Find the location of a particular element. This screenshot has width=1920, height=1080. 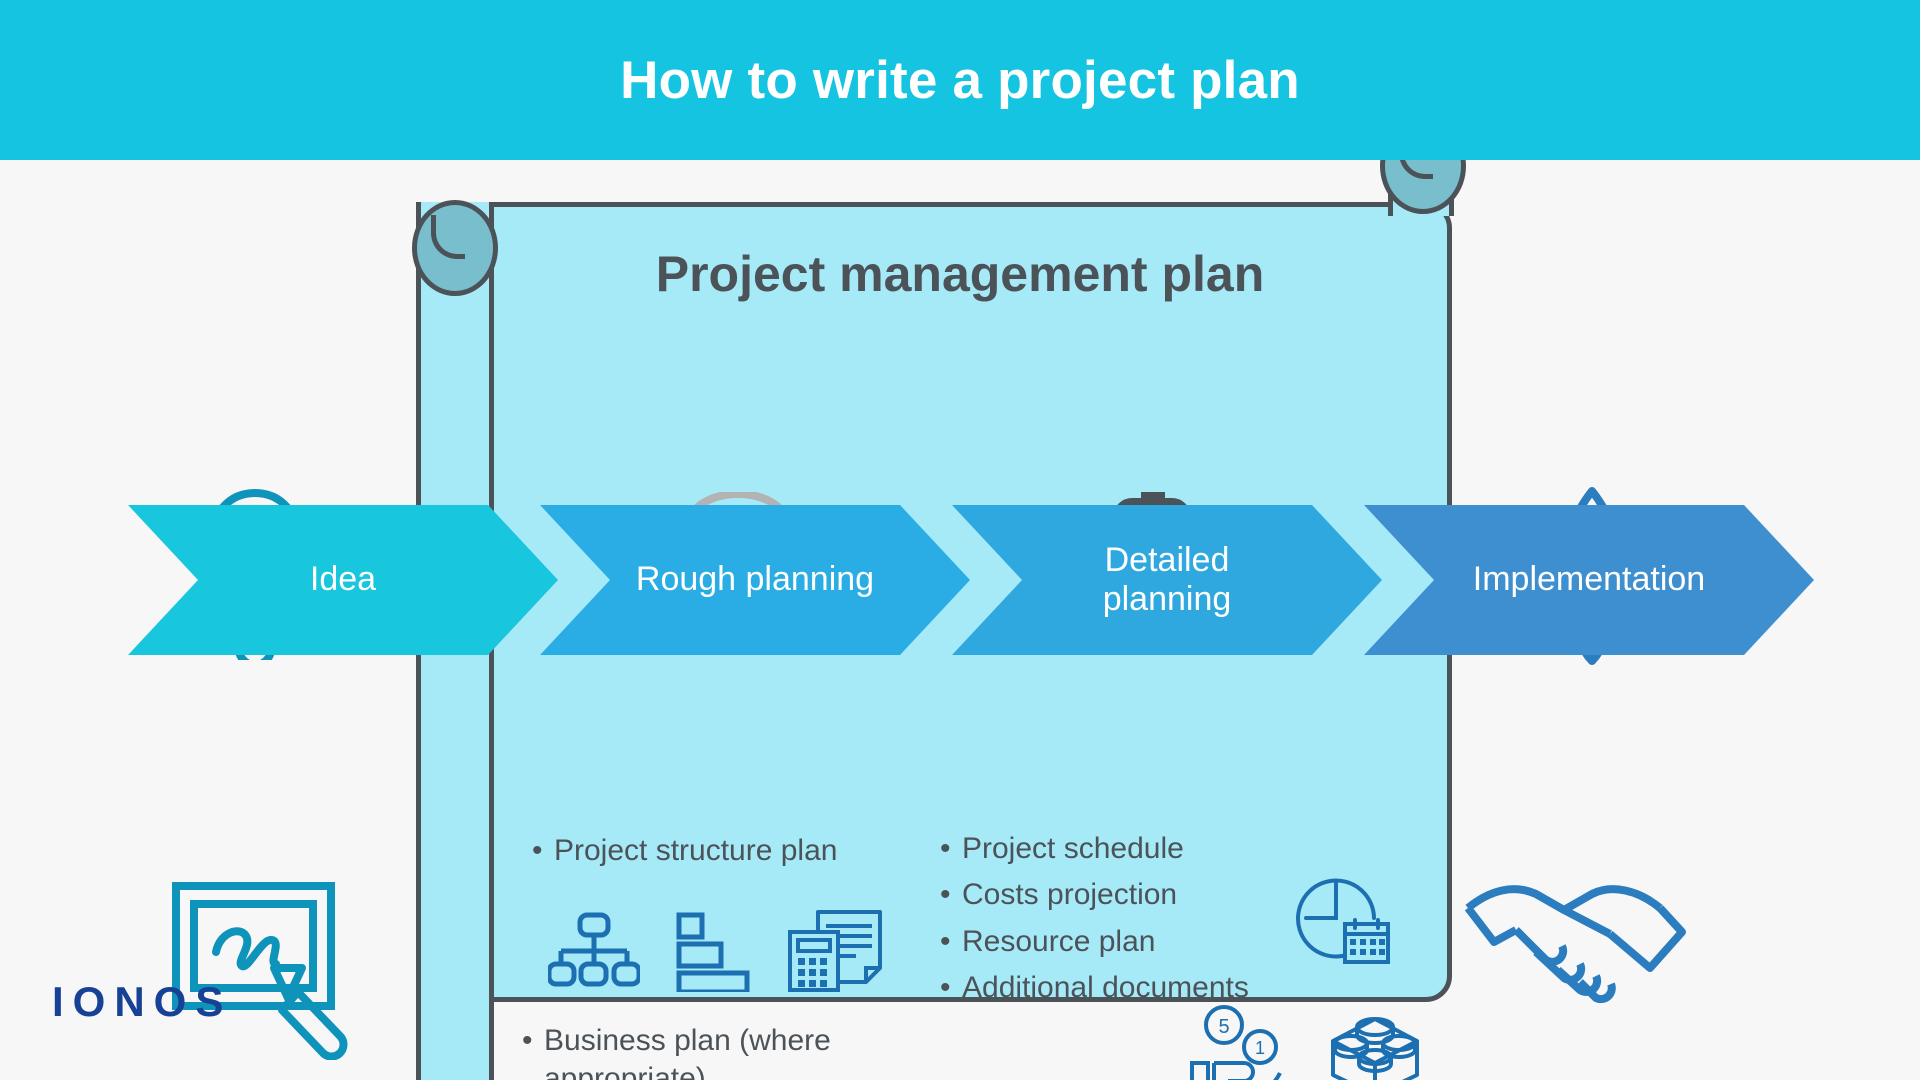

process-step-label: Rough planning is located at coordinates (755, 579).